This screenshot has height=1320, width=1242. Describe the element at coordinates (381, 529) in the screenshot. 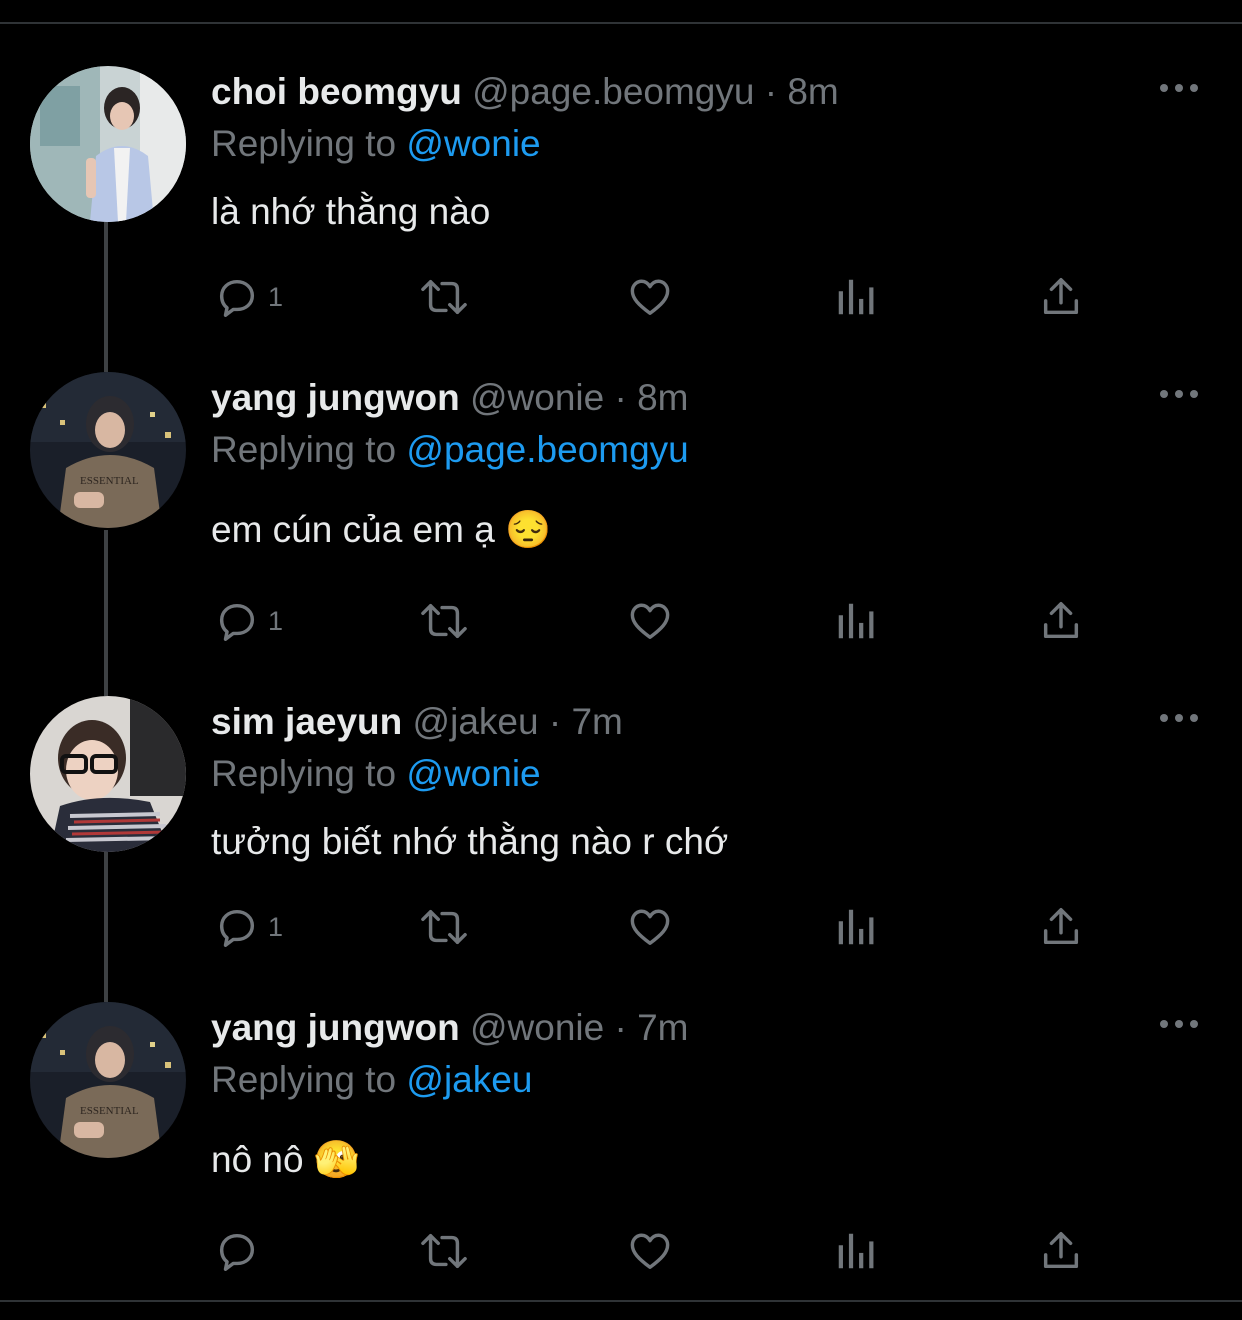

I see `tweet-text: em cún của em ạ 😔` at that location.